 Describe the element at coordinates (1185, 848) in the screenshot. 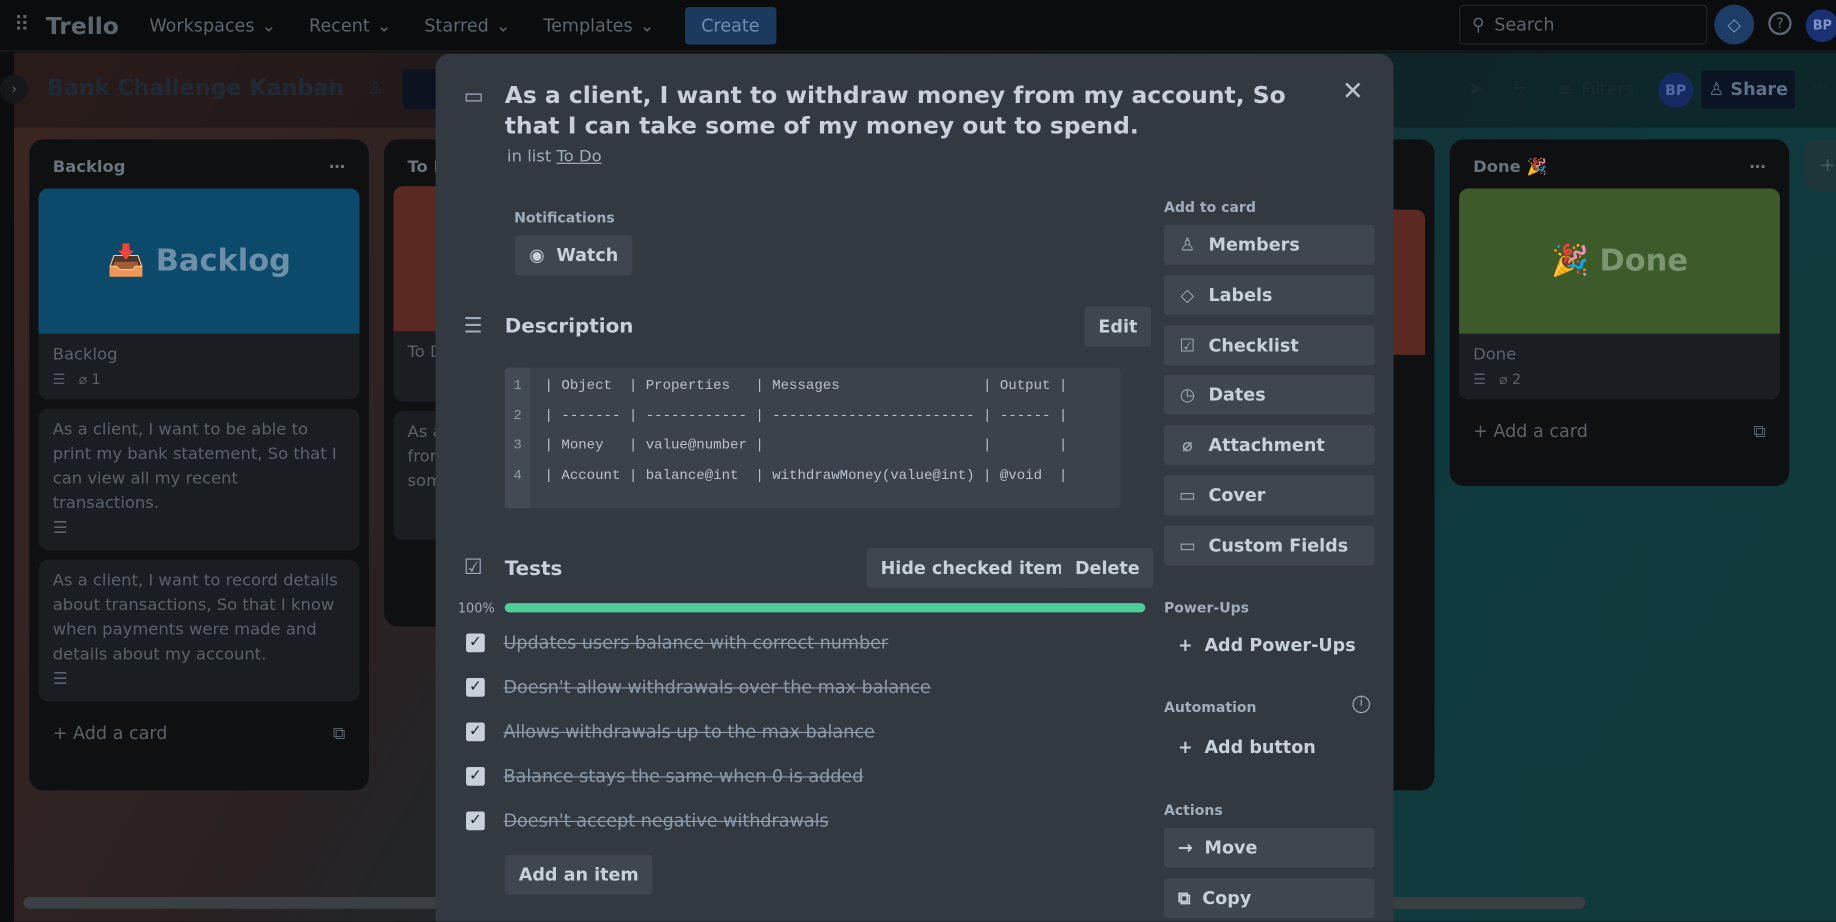

I see `arrow-right-icon: →` at that location.